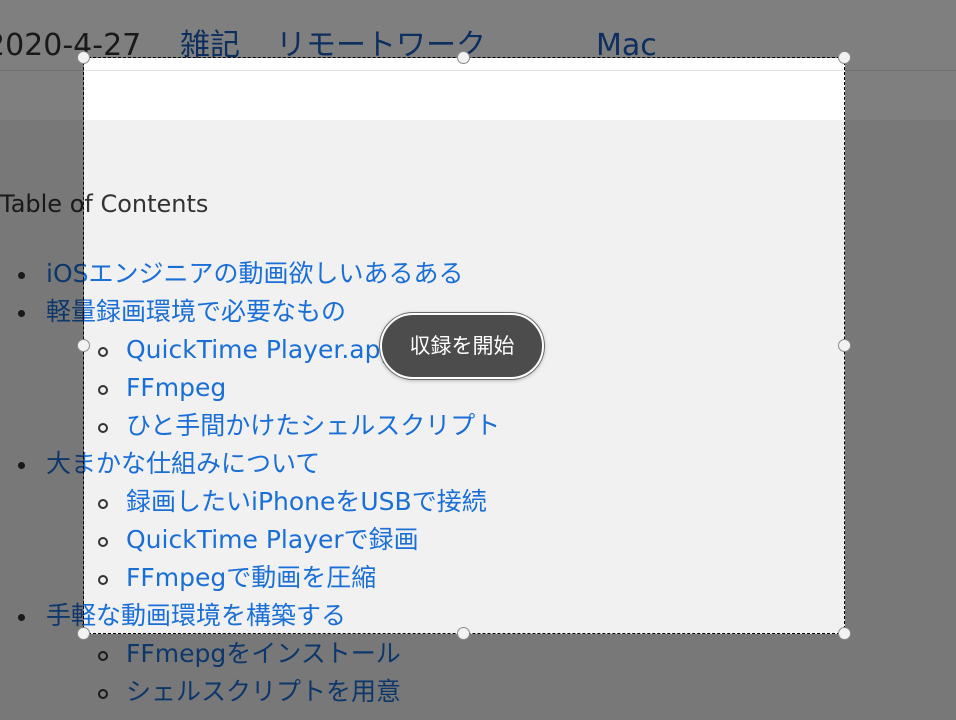 Image resolution: width=956 pixels, height=720 pixels. I want to click on resize-handle-left, so click(83, 345).